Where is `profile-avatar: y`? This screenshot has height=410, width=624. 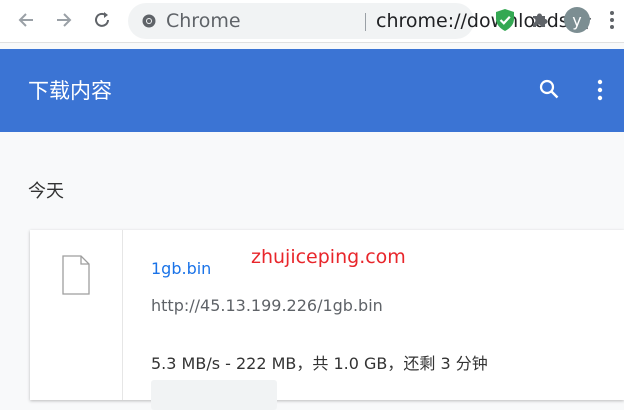
profile-avatar: y is located at coordinates (577, 20).